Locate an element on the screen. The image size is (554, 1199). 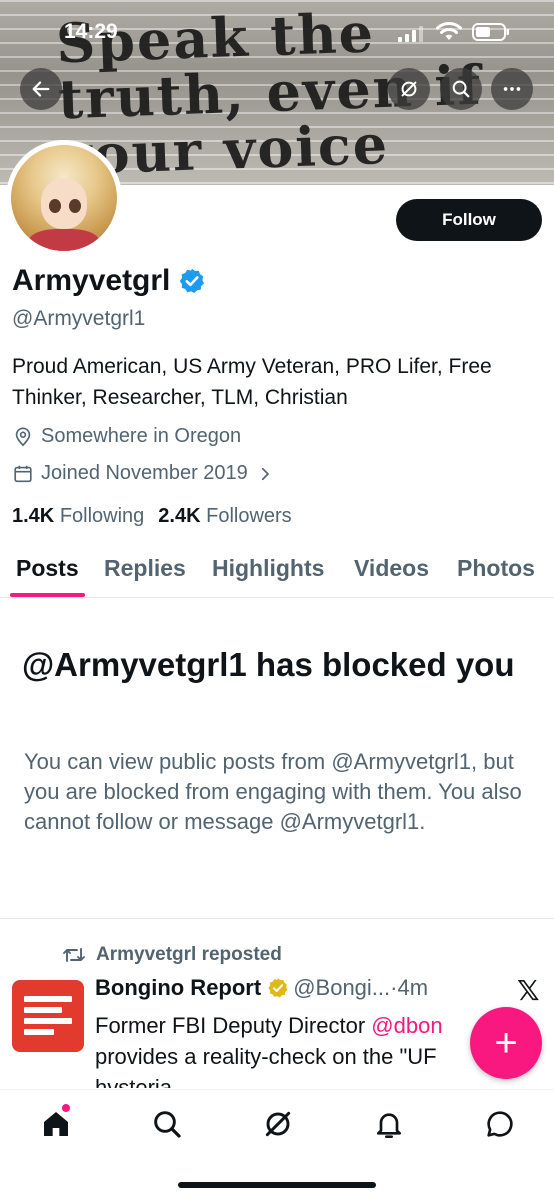
follow-button: Follow is located at coordinates (469, 220).